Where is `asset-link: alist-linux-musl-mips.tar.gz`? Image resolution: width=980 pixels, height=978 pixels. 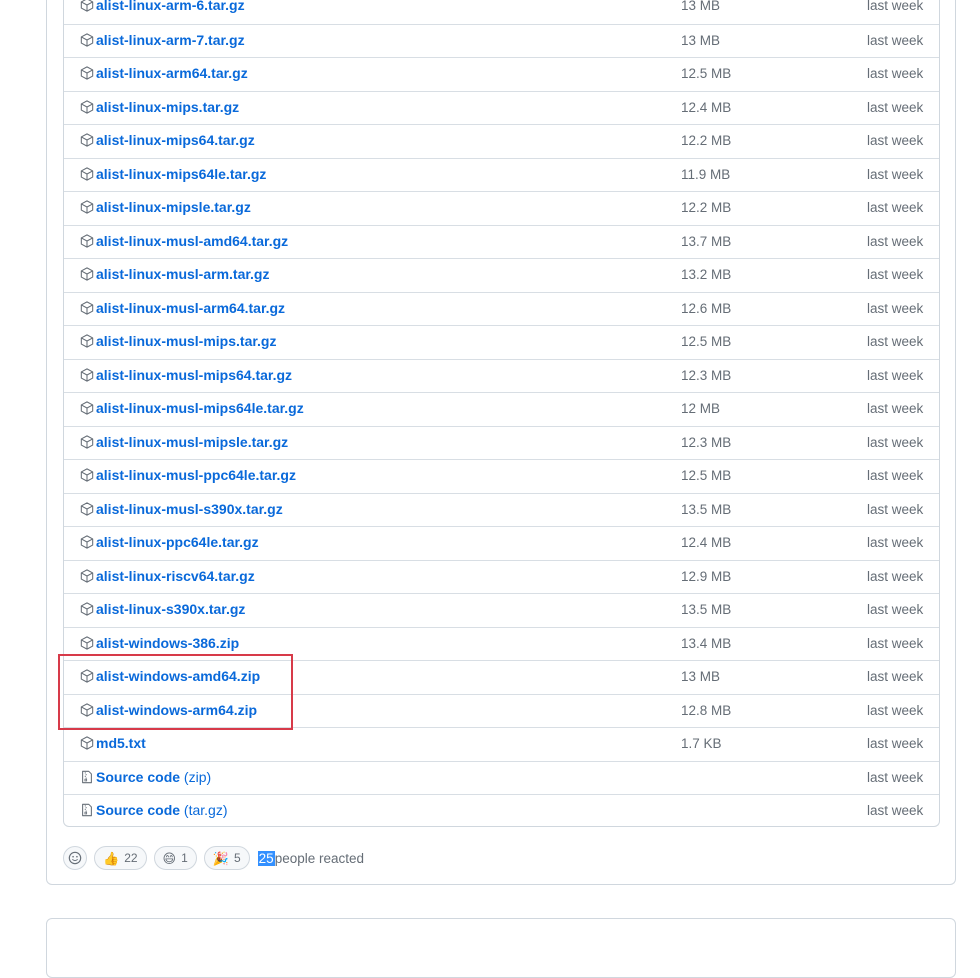
asset-link: alist-linux-musl-mips.tar.gz is located at coordinates (186, 341).